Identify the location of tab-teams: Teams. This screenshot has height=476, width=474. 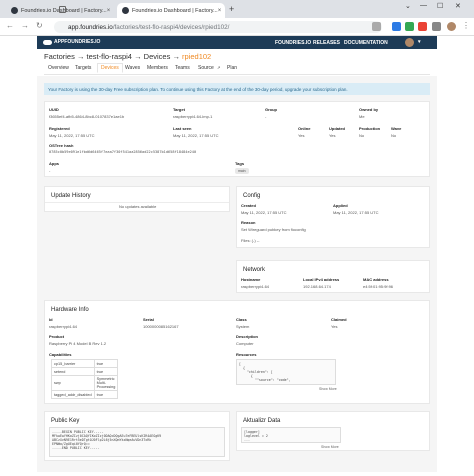
(182, 68).